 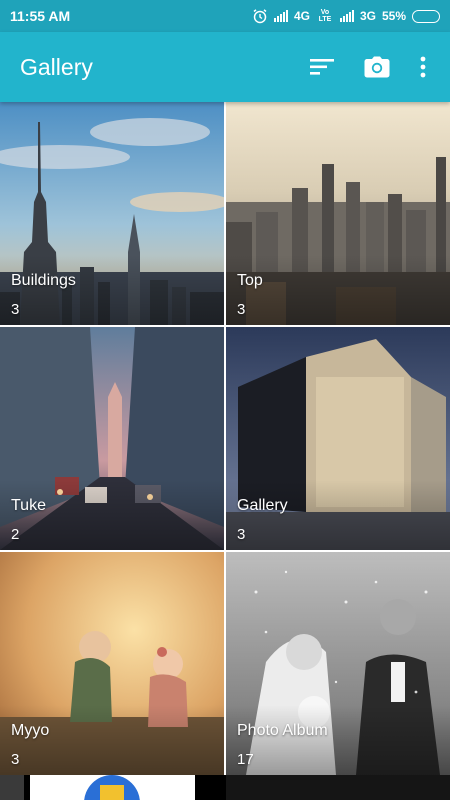 What do you see at coordinates (112, 213) in the screenshot?
I see `album-tile-buildings: Buildings 3` at bounding box center [112, 213].